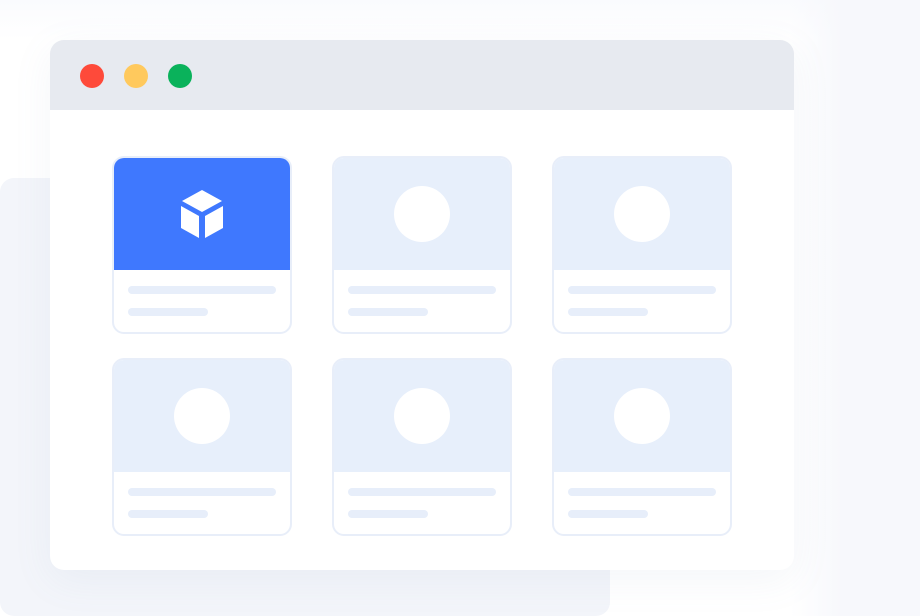 The width and height of the screenshot is (920, 616). What do you see at coordinates (460, 20) in the screenshot?
I see `background-top-fade` at bounding box center [460, 20].